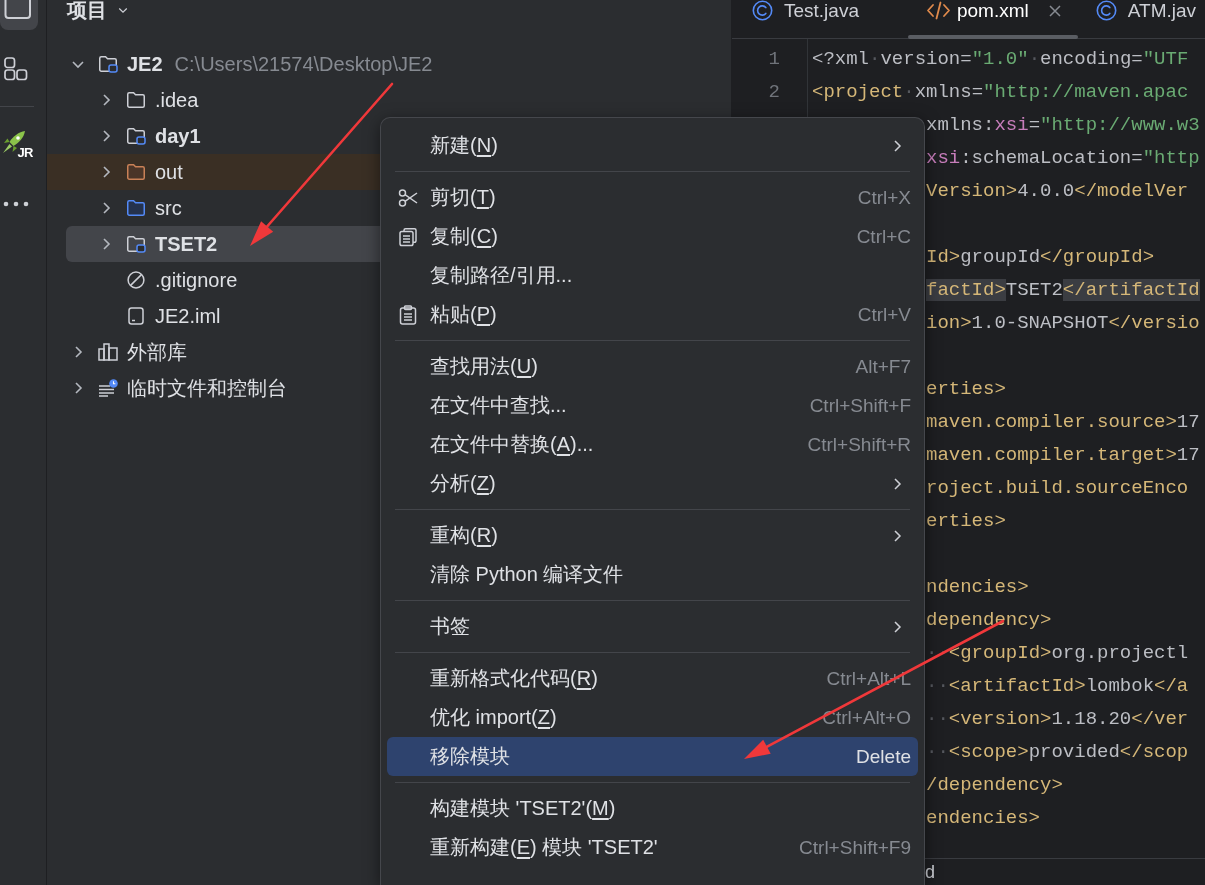  I want to click on code-line: xsi:schemaLocation="http, so click(1063, 158).